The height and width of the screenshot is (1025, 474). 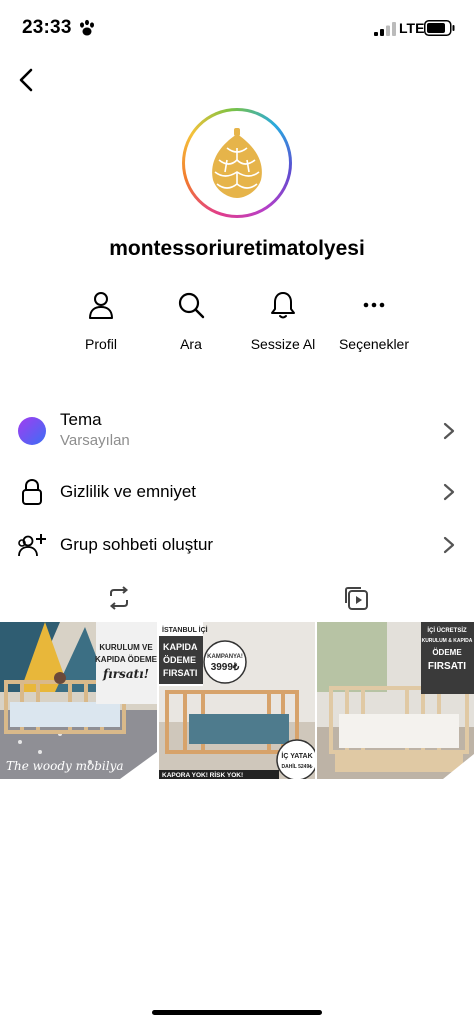 I want to click on post-text: İÇİ ÜCRETSİZ, so click(x=447, y=630).